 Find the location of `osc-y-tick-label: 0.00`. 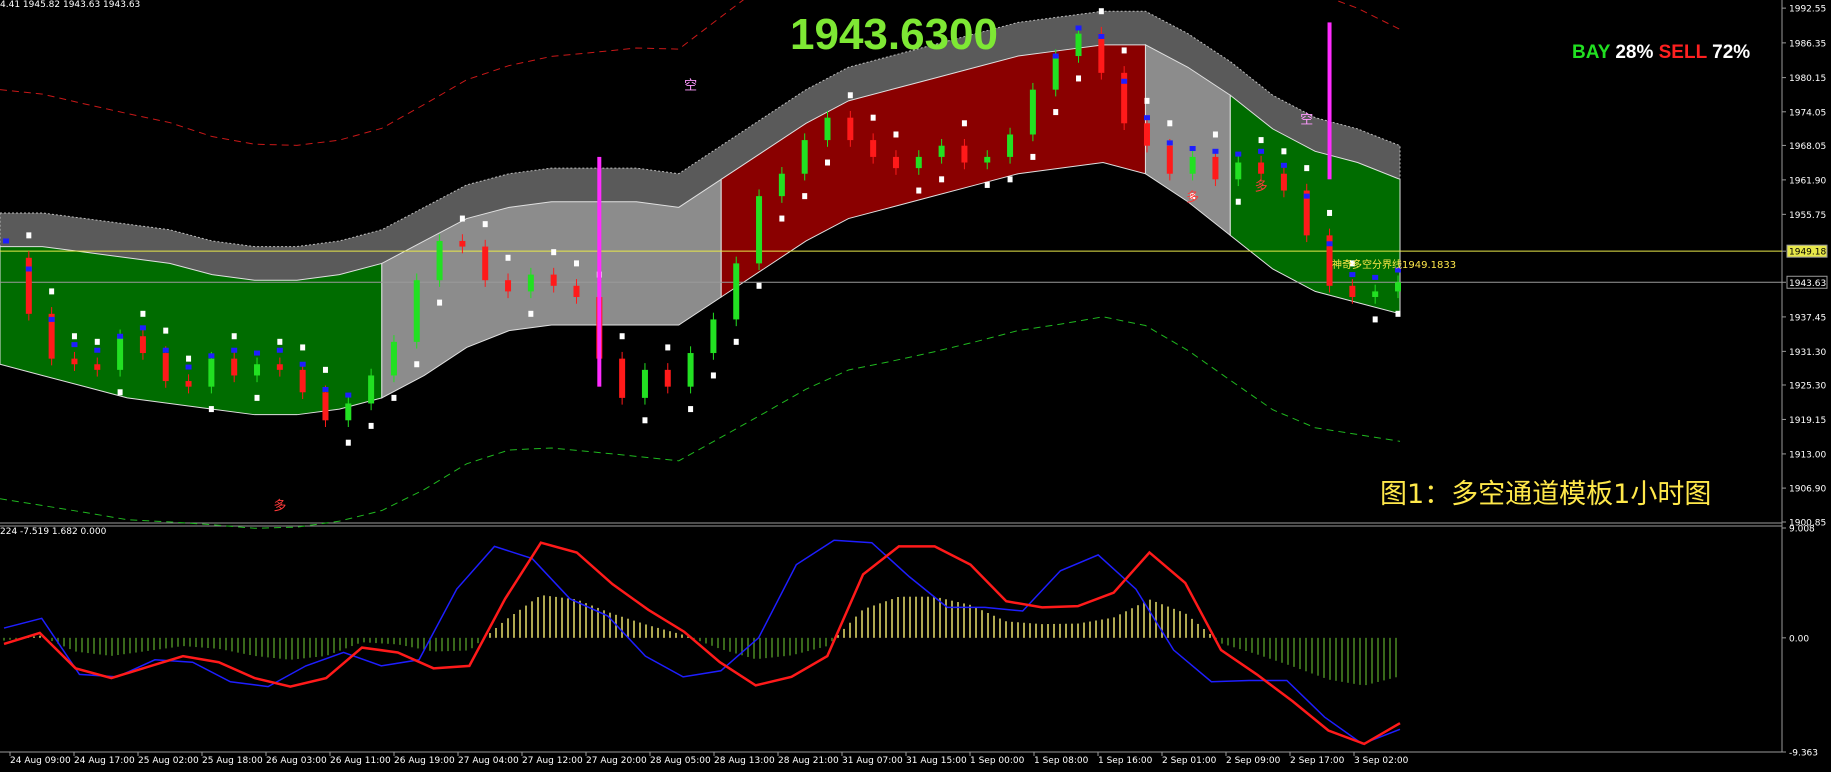

osc-y-tick-label: 0.00 is located at coordinates (1799, 639).